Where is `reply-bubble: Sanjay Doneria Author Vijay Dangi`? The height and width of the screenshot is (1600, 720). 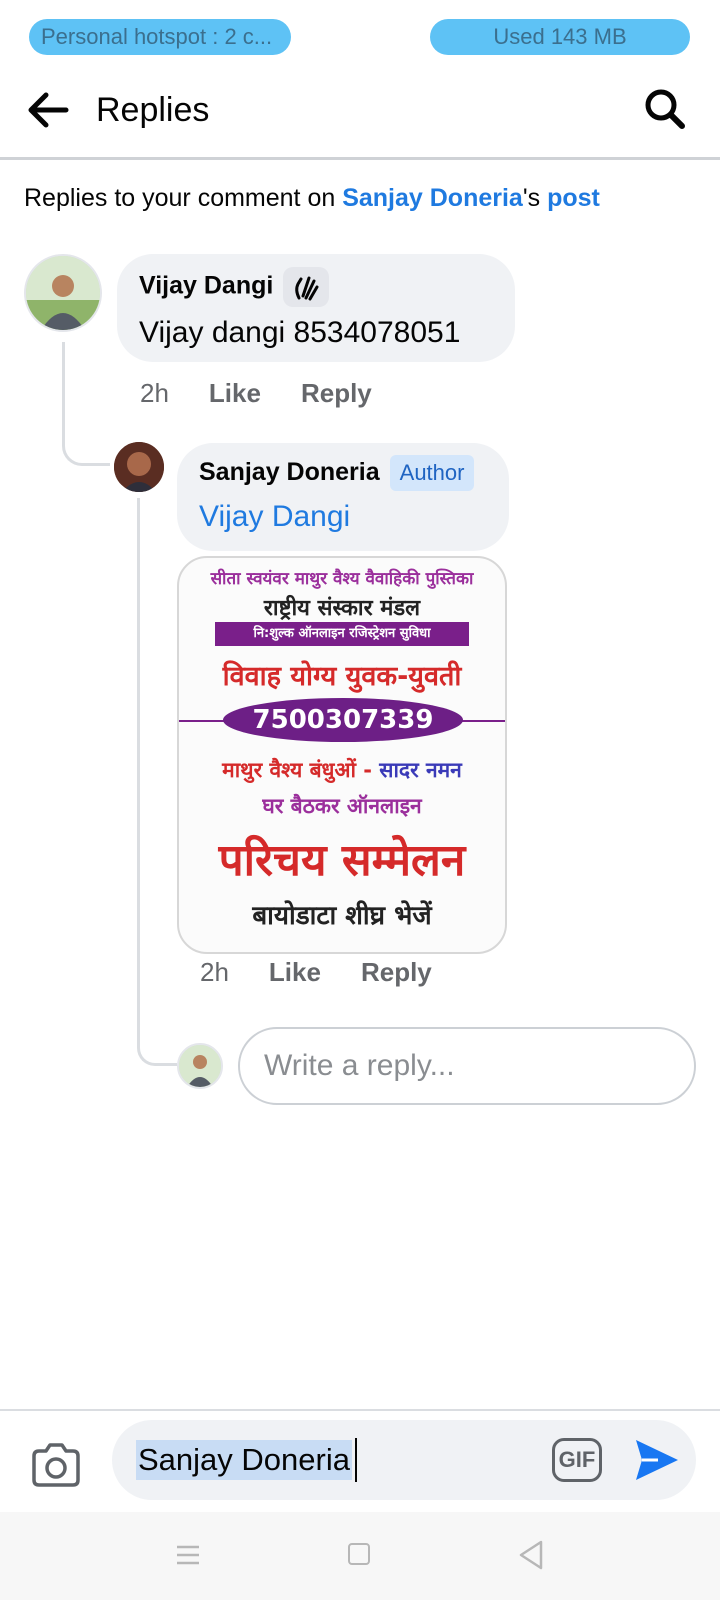 reply-bubble: Sanjay Doneria Author Vijay Dangi is located at coordinates (343, 497).